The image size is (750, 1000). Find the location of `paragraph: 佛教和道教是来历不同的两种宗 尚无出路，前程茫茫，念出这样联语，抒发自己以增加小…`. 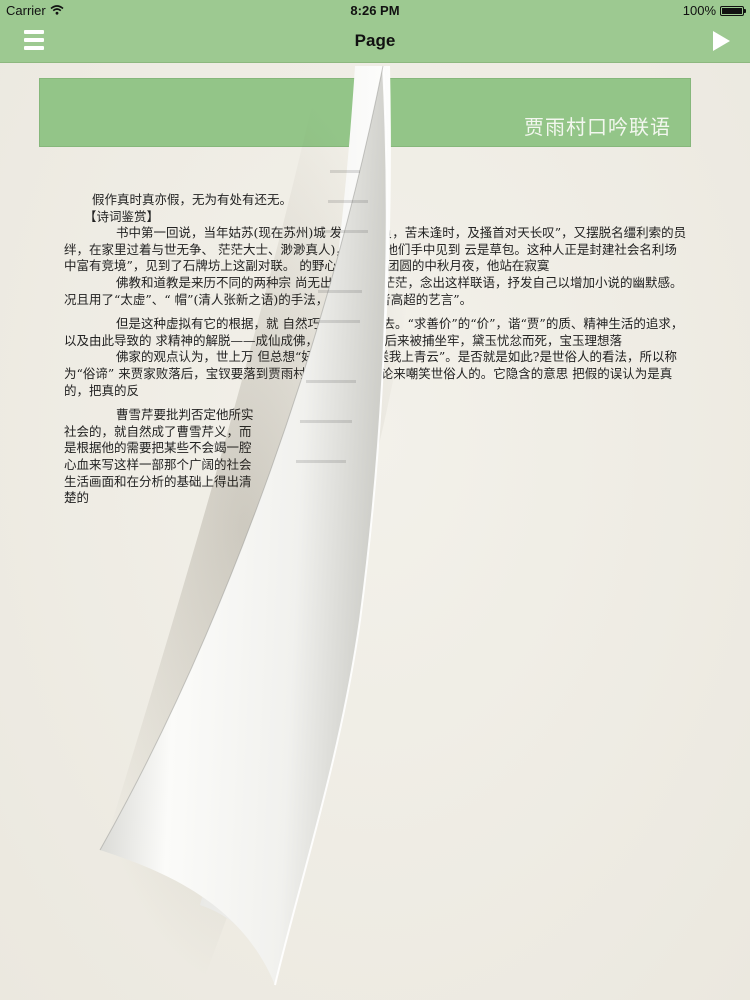

paragraph: 佛教和道教是来历不同的两种宗 尚无出路，前程茫茫，念出这样联语，抒发自己以增加小… is located at coordinates (373, 290).